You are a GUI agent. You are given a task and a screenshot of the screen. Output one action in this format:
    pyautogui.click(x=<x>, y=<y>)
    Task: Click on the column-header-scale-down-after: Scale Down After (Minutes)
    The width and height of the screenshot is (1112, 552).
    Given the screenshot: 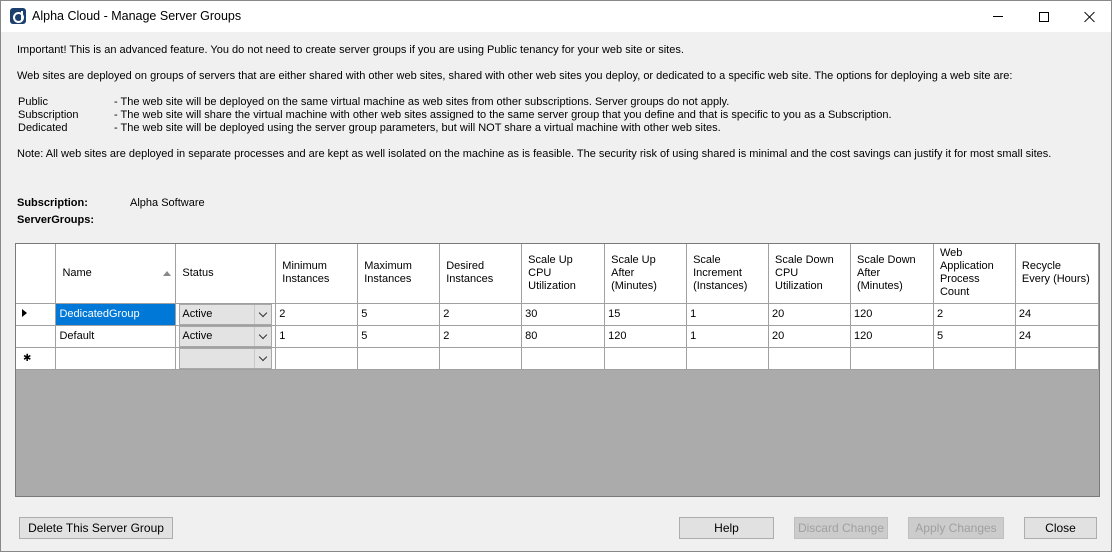 What is the action you would take?
    pyautogui.click(x=892, y=274)
    